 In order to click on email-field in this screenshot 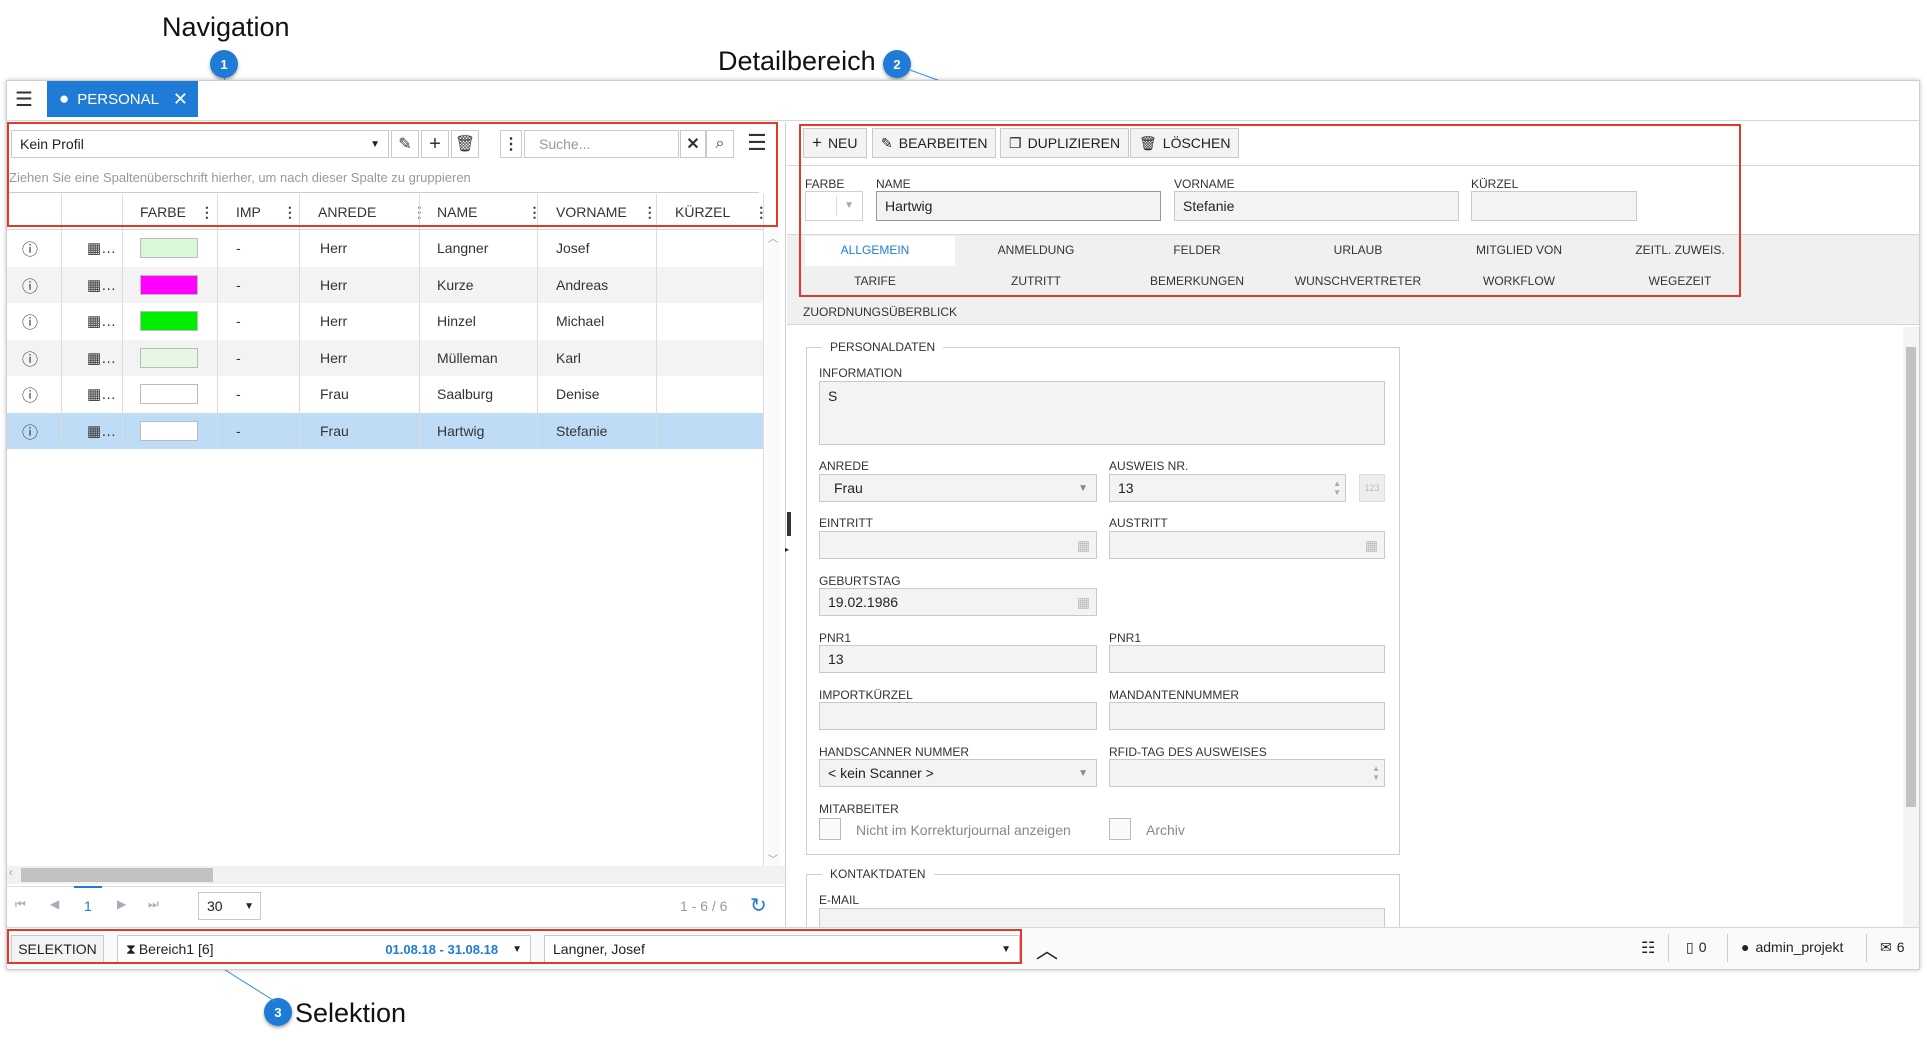, I will do `click(1102, 918)`.